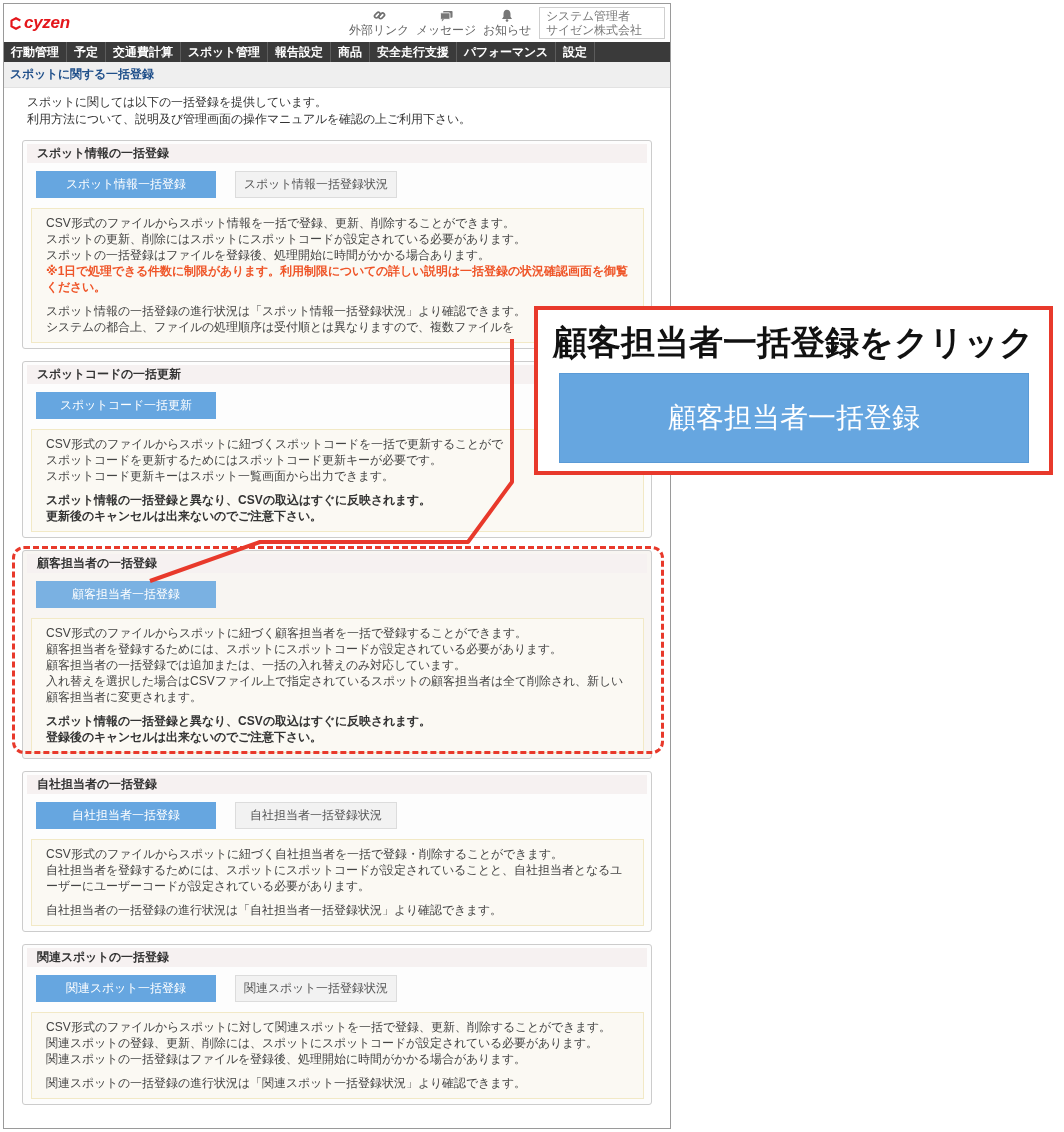 This screenshot has width=1064, height=1132. What do you see at coordinates (82, 74) in the screenshot?
I see `page-title: スポットに関する一括登録` at bounding box center [82, 74].